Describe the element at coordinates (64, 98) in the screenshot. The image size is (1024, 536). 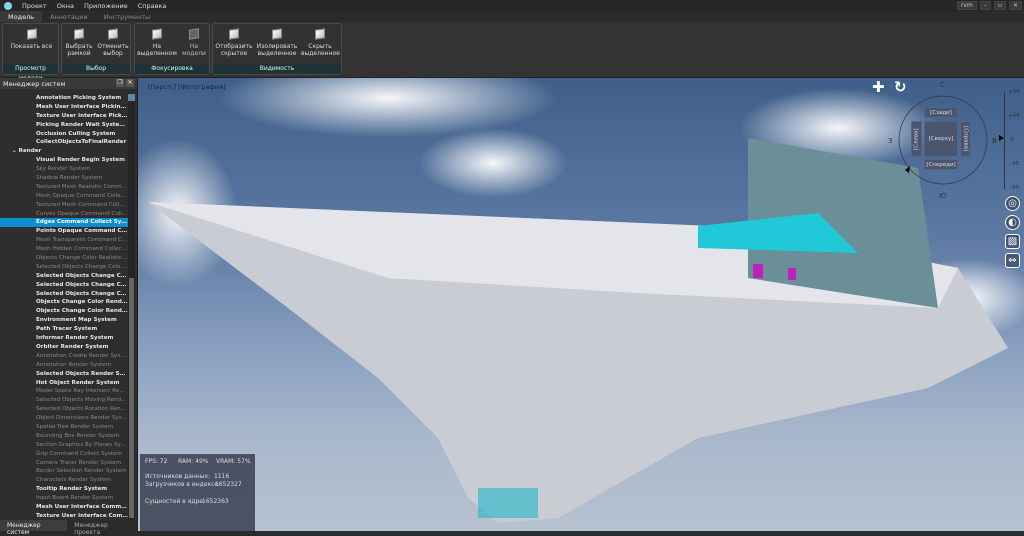
I see `list-item: Annotation Picking System` at that location.